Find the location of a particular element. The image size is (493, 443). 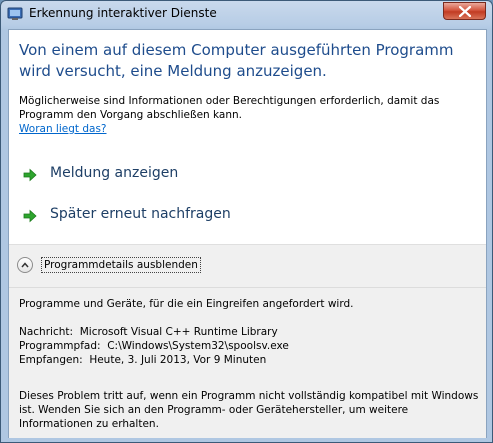

path-value: C:\Windows\System32\spoolsv.exe is located at coordinates (198, 346).